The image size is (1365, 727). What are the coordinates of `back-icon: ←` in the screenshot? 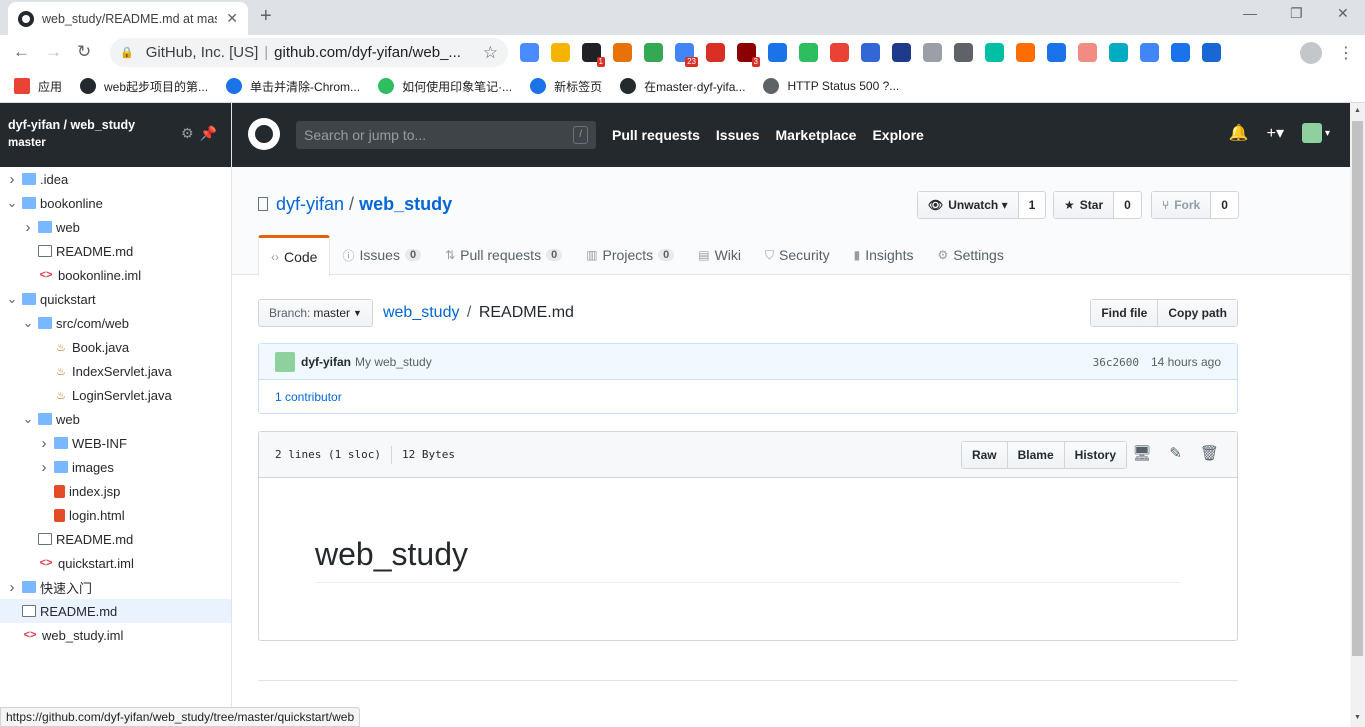 It's located at (21, 52).